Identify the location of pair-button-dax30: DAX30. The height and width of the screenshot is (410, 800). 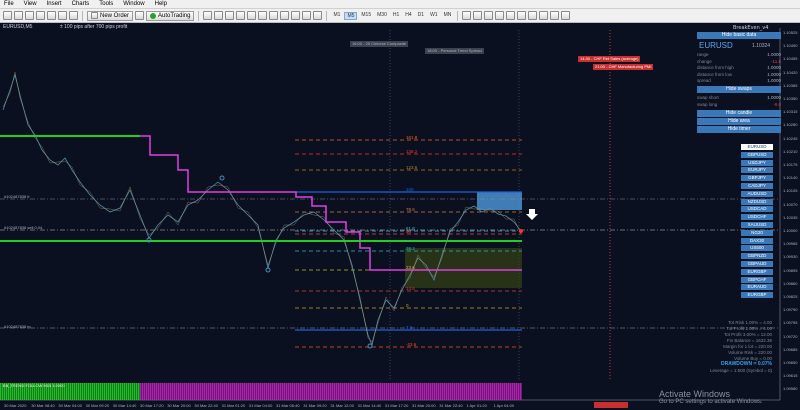
(757, 240).